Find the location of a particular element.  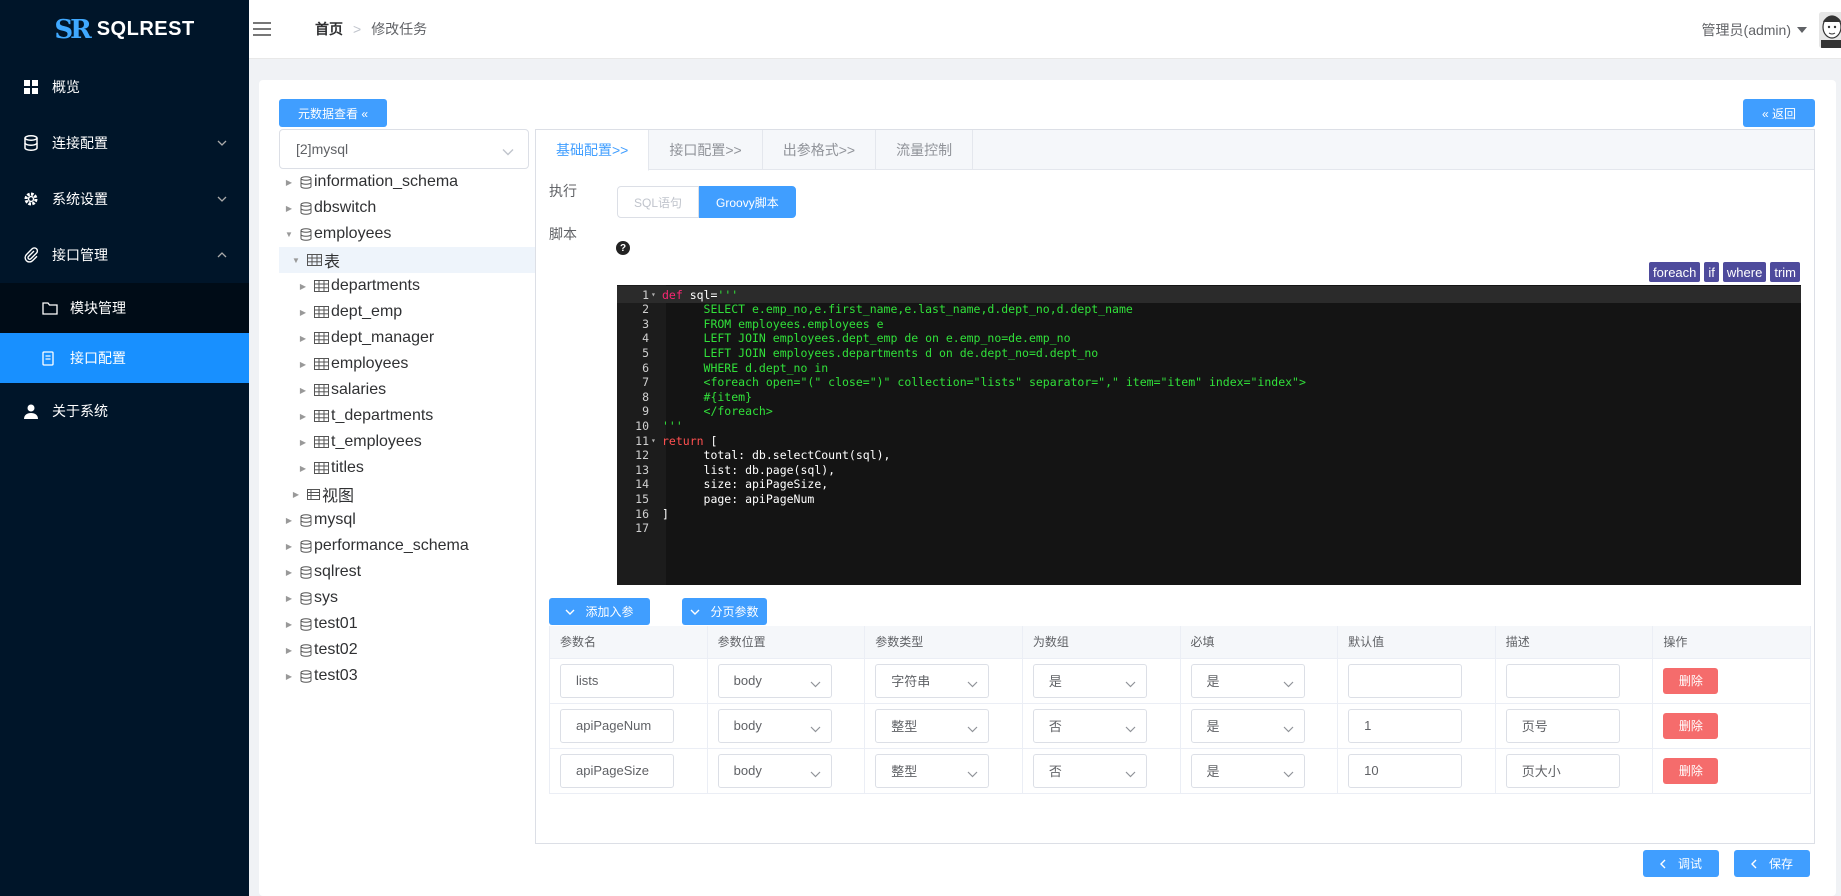

param-default-input: 10 is located at coordinates (1405, 770).